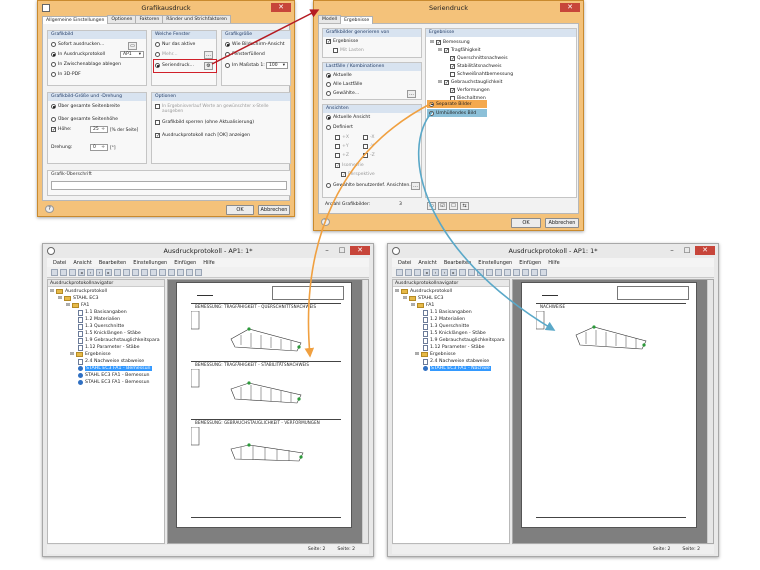 This screenshot has width=760, height=570. Describe the element at coordinates (328, 127) in the screenshot. I see `radio-definiert` at that location.